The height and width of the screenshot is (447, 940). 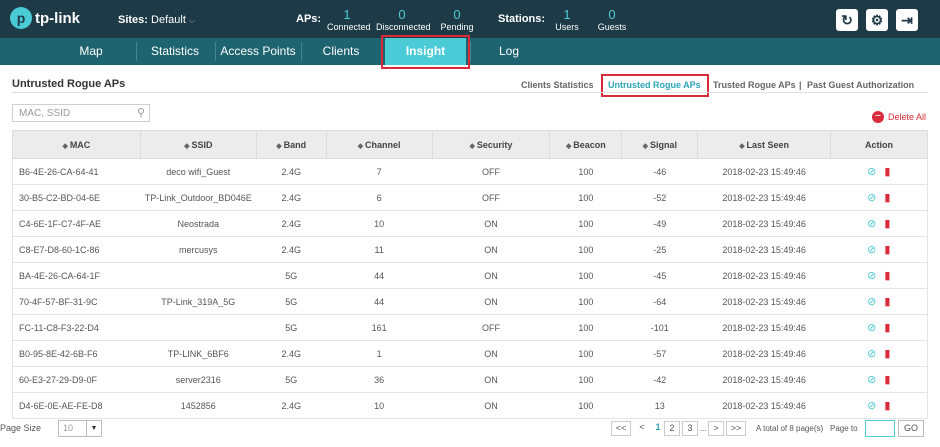 I want to click on aps-connected: 1 Connected, so click(x=349, y=20).